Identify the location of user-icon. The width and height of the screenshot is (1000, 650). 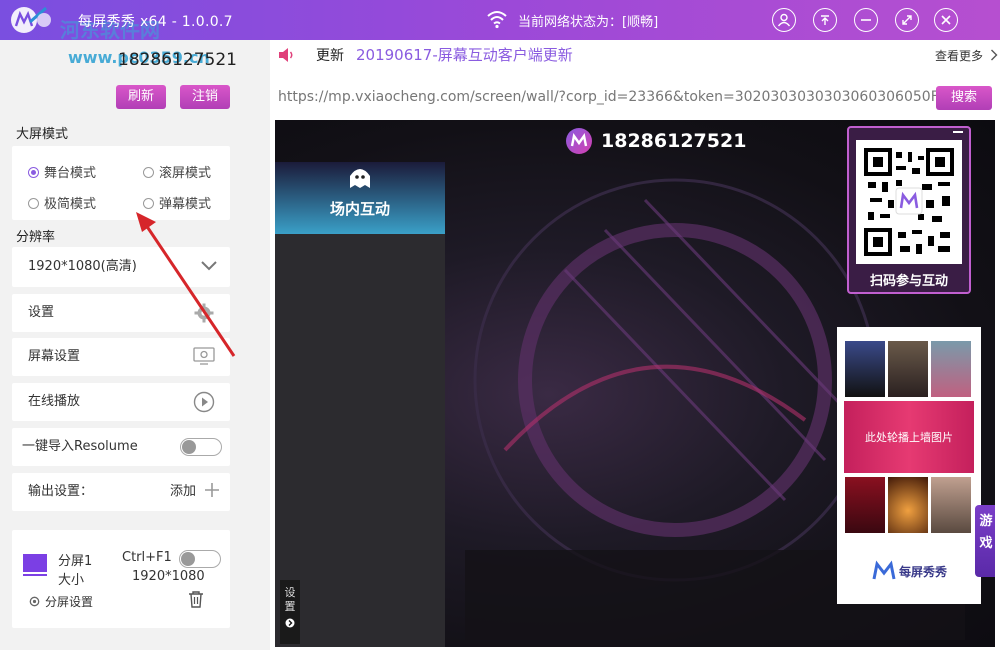
(784, 20).